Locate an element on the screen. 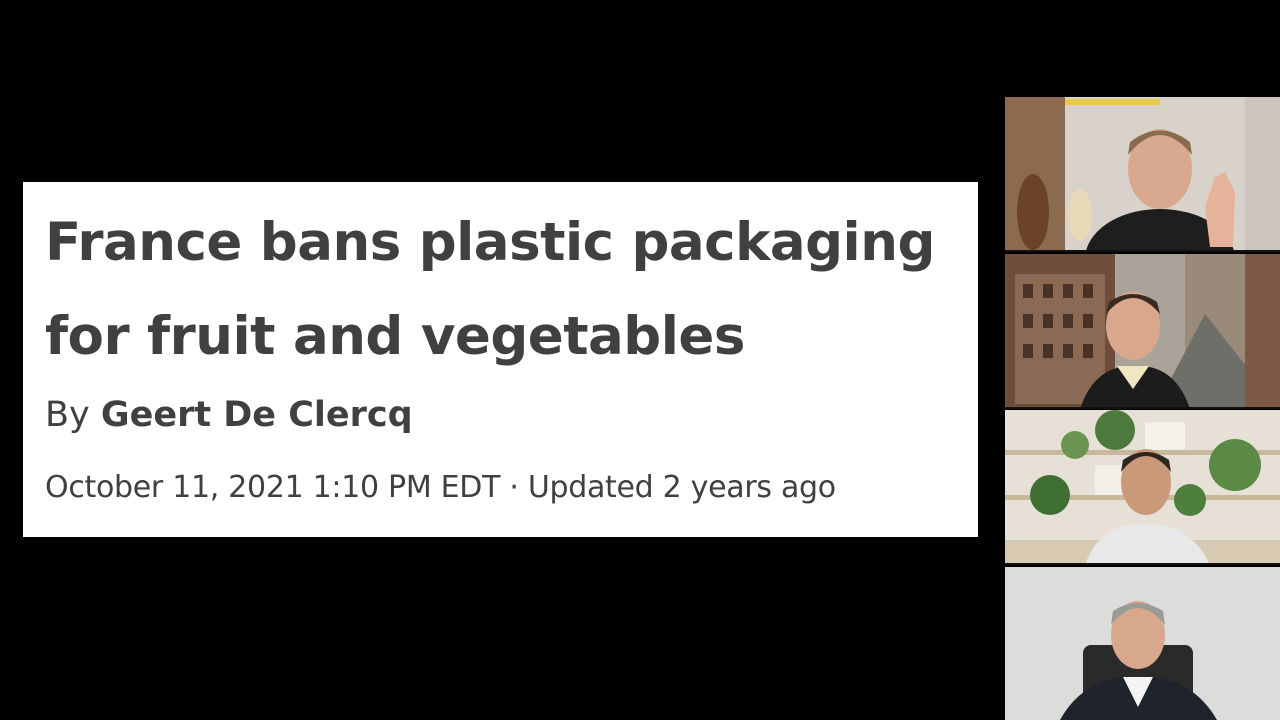 This screenshot has width=1280, height=720. headline-line-2: for fruit and vegetables is located at coordinates (395, 336).